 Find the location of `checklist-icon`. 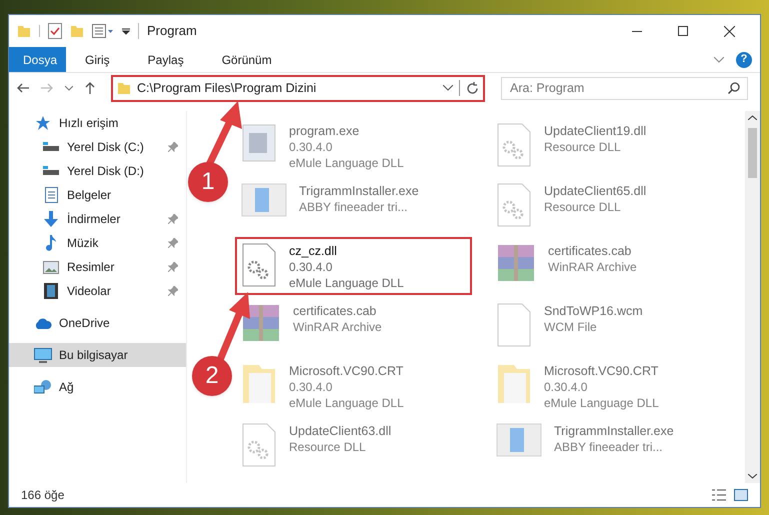

checklist-icon is located at coordinates (55, 31).